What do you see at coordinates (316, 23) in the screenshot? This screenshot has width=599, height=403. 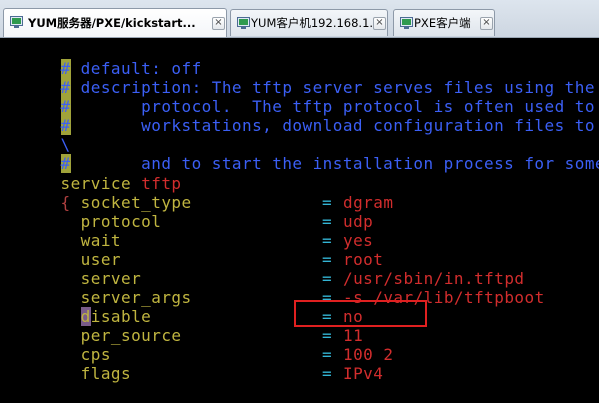 I see `tab-label: YUM客户机192.168.1.2` at bounding box center [316, 23].